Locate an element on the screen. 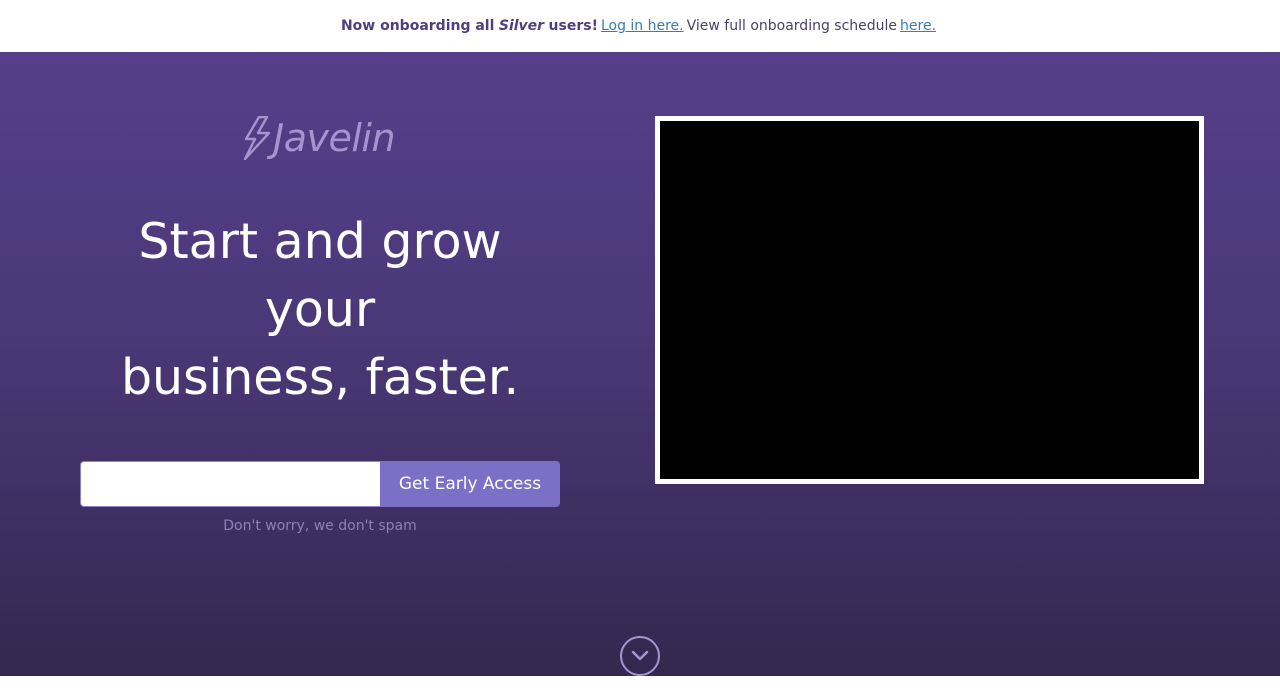 The height and width of the screenshot is (700, 1280). hero-headline: Start and grow your business, faster. is located at coordinates (320, 310).